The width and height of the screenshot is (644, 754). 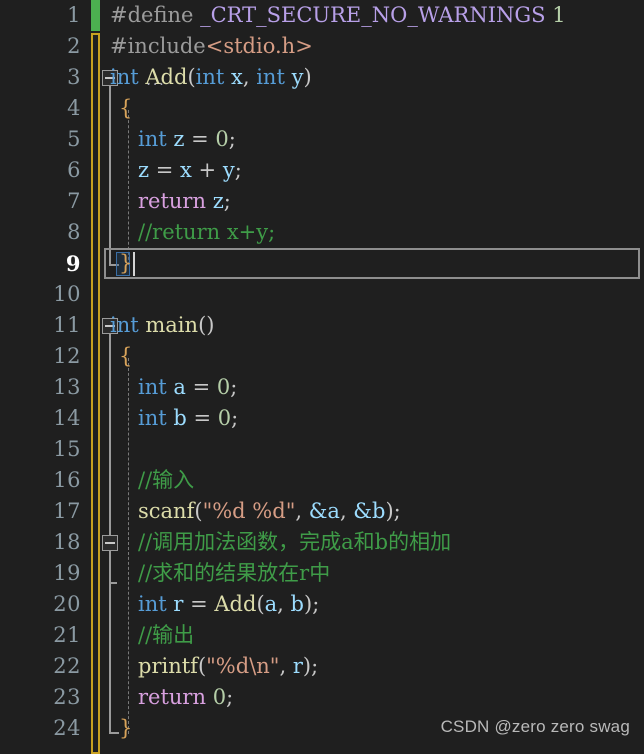 I want to click on code-line-22: printf("%d\n", r);, so click(x=228, y=666).